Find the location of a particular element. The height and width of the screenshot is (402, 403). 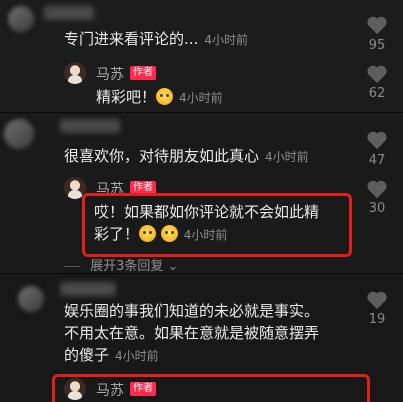

reply-text: 精彩吧！ 4小时前 is located at coordinates (159, 97).